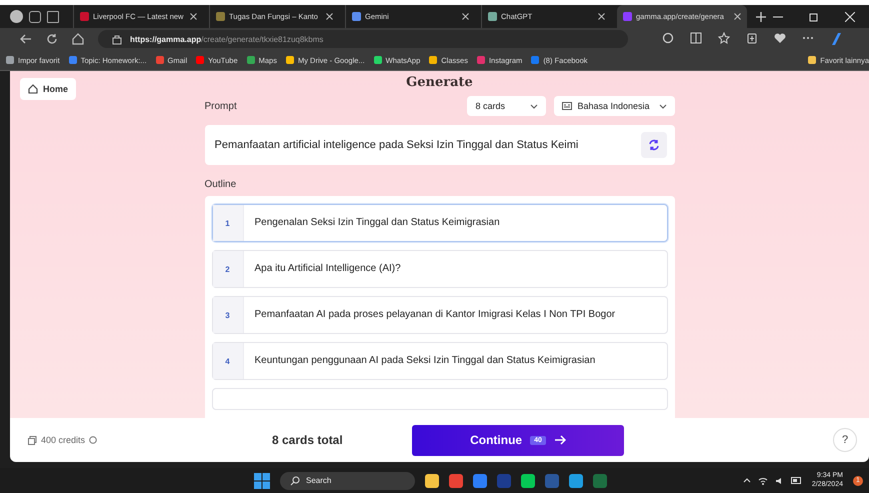 Image resolution: width=869 pixels, height=493 pixels. Describe the element at coordinates (52, 39) in the screenshot. I see `reload-icon` at that location.